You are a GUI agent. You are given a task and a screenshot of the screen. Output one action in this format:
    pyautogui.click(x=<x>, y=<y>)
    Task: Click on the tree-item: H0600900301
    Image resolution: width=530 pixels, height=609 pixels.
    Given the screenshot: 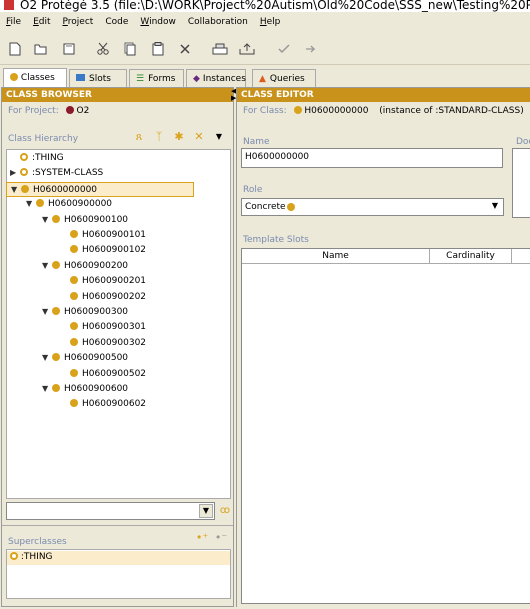 What is the action you would take?
    pyautogui.click(x=78, y=327)
    